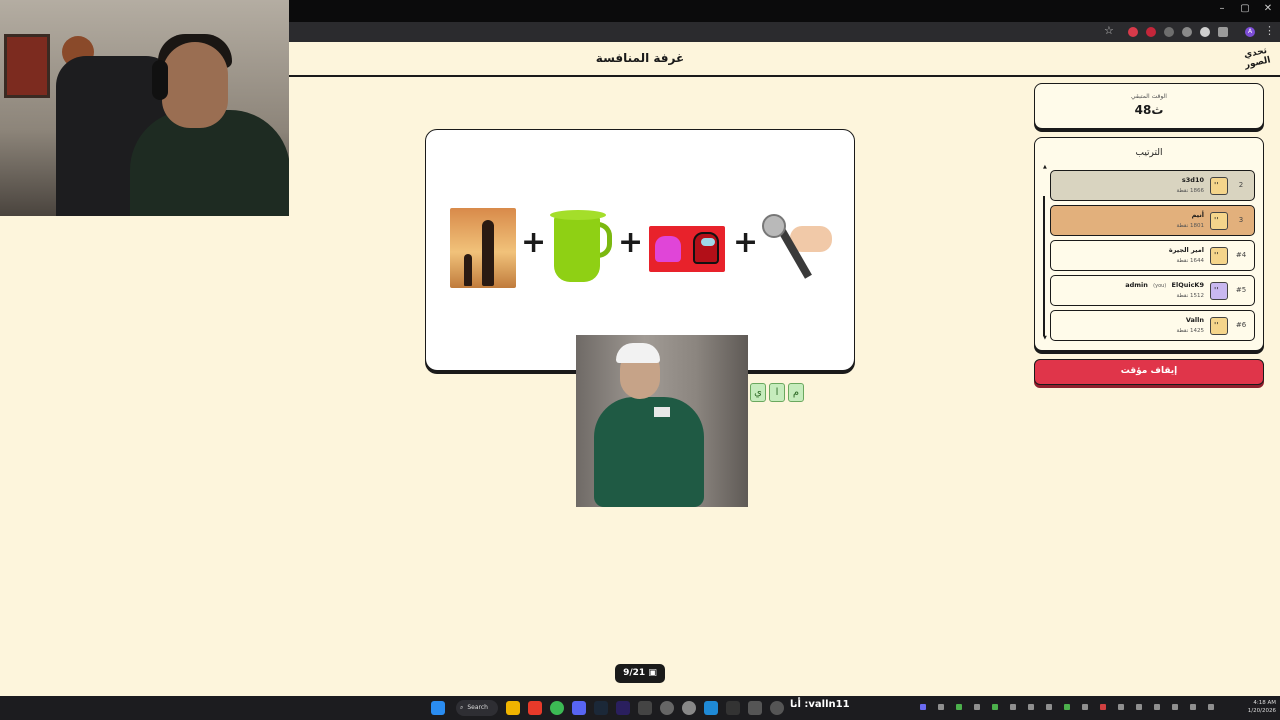 This screenshot has height=720, width=1280. Describe the element at coordinates (662, 421) in the screenshot. I see `reaction-gif` at that location.